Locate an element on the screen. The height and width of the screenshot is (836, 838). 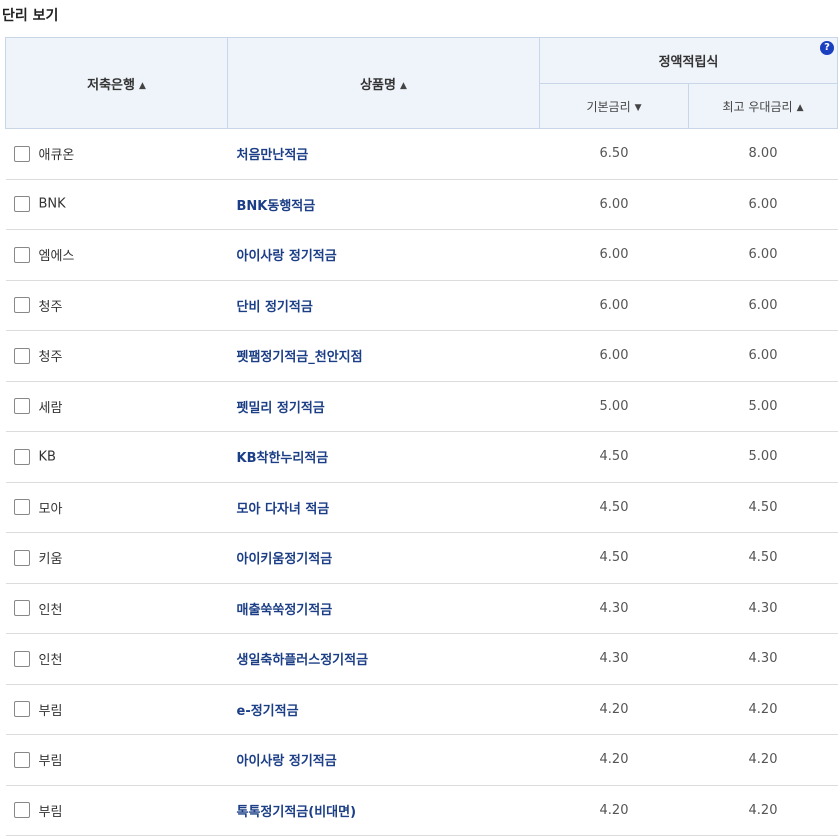
product-link: 생일축하플러스정기적금 is located at coordinates (383, 659).